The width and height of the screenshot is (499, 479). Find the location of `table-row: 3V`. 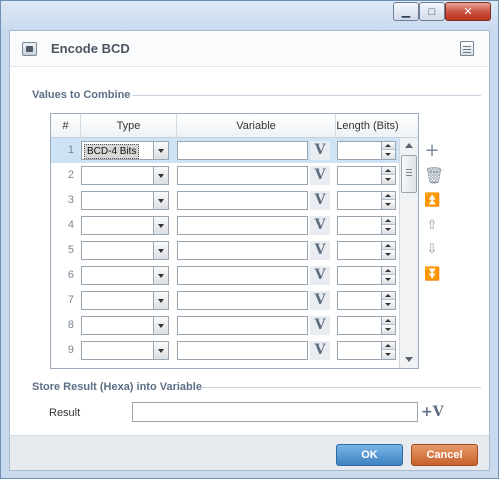

table-row: 3V is located at coordinates (225, 200).